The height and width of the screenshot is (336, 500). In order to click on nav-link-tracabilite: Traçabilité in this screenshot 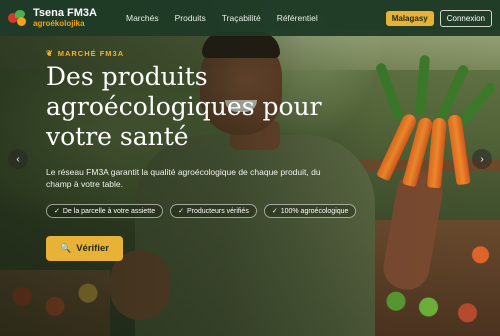, I will do `click(241, 18)`.